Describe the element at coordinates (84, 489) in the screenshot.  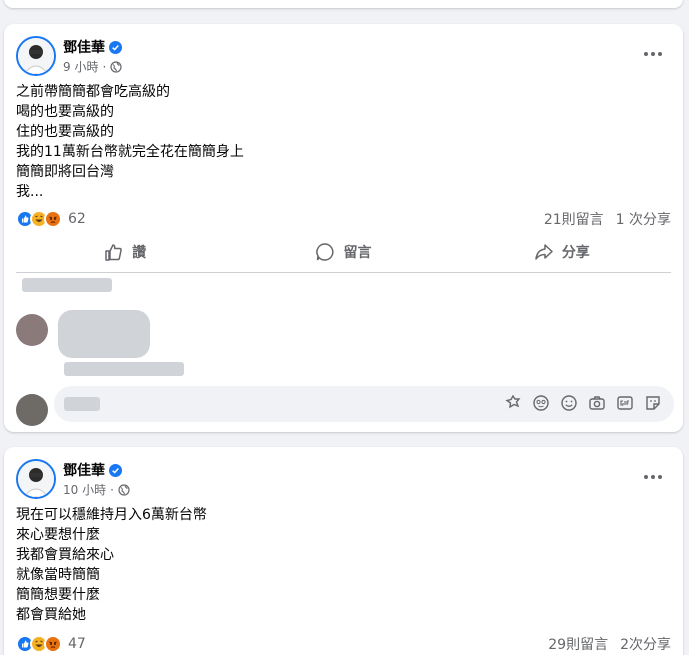
I see `post-time: 10 小時` at that location.